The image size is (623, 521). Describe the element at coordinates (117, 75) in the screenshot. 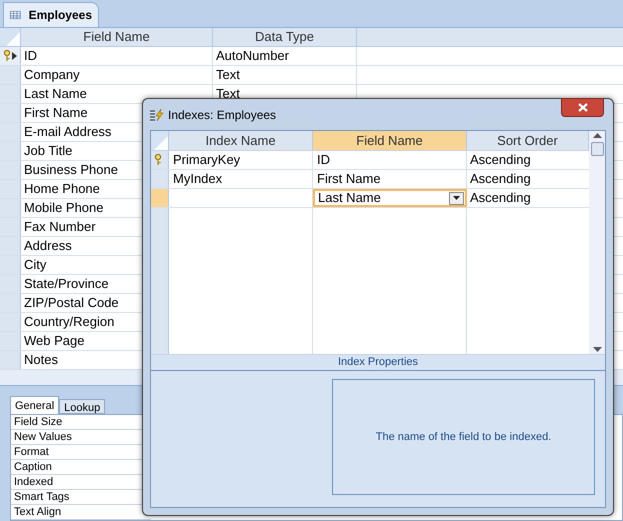

I see `table-cell: Company` at that location.